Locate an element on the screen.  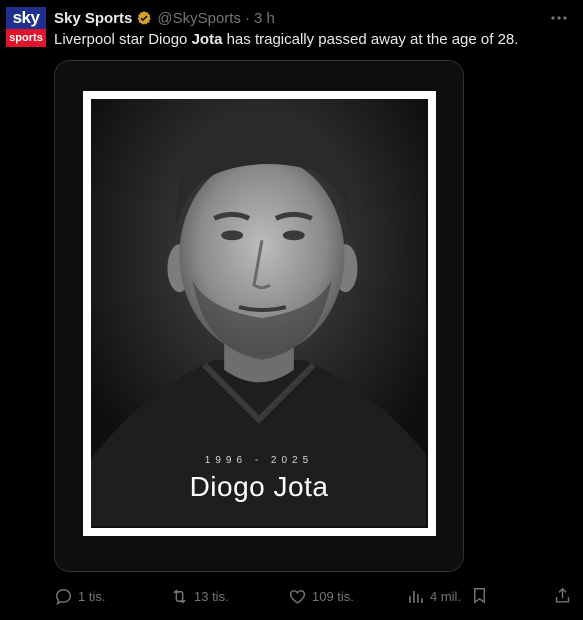
avatar-logo-bottom: sports is located at coordinates (26, 38).